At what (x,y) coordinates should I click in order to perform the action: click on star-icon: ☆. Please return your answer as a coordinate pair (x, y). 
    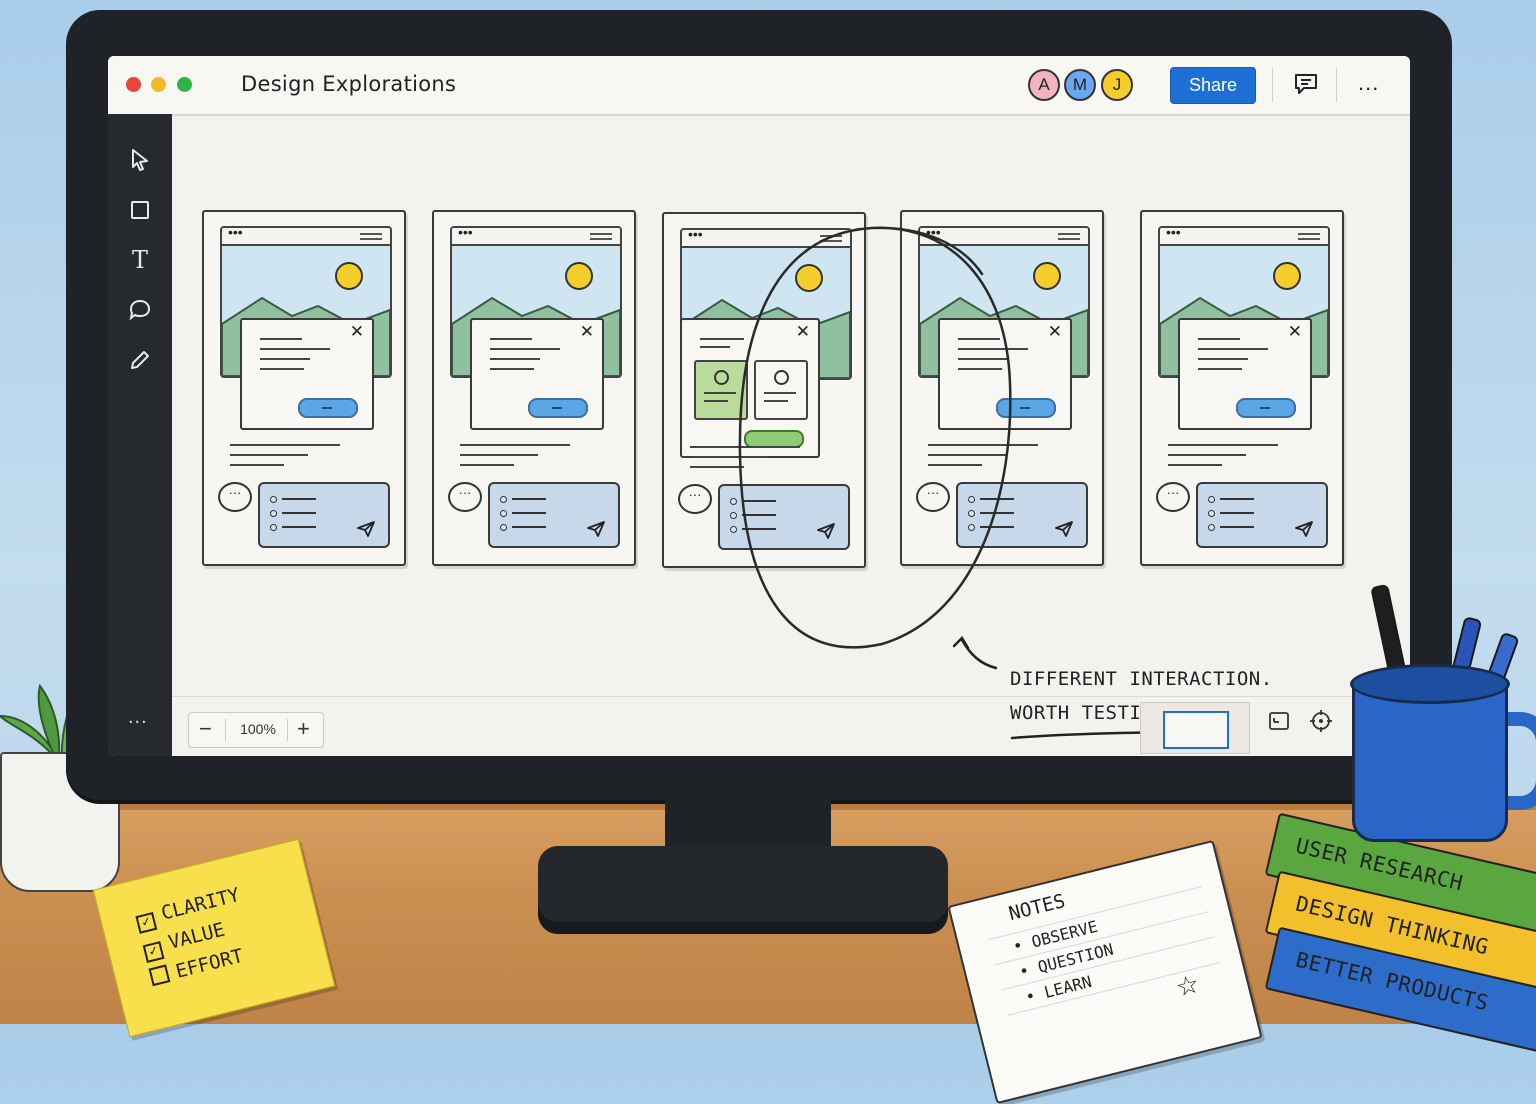
    Looking at the image, I should click on (1187, 985).